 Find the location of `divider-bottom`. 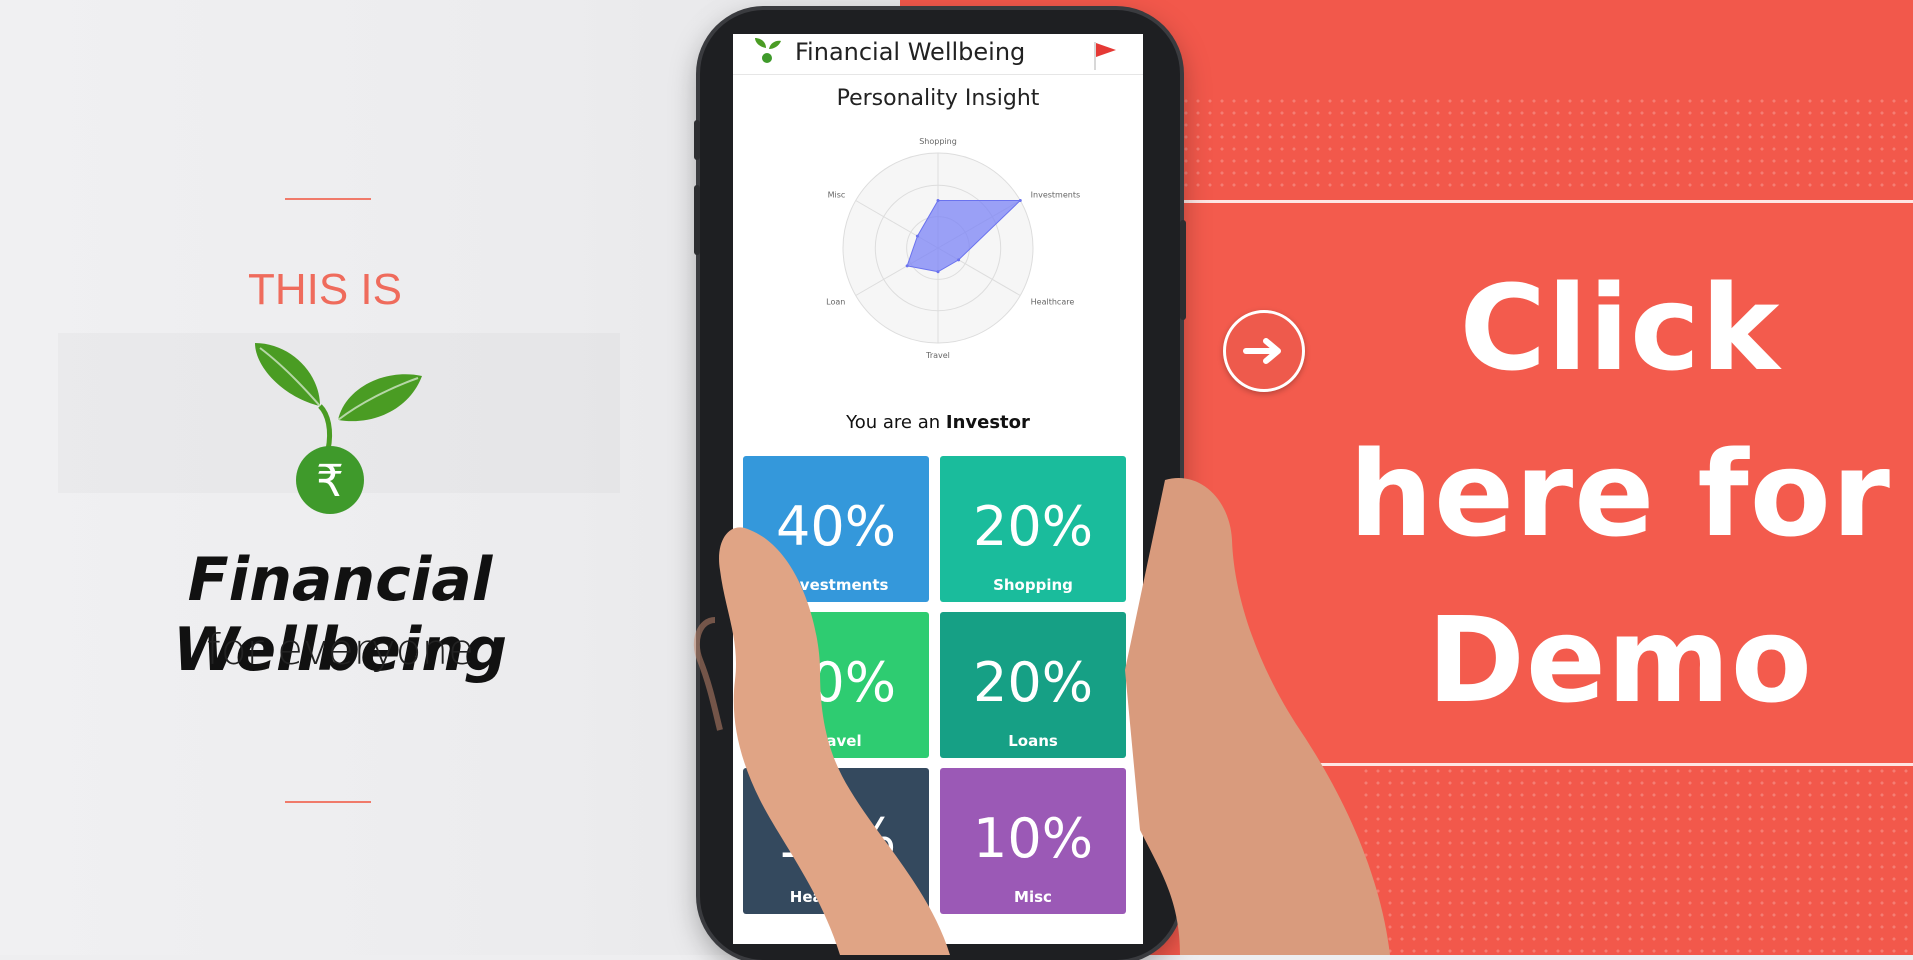

divider-bottom is located at coordinates (328, 802).